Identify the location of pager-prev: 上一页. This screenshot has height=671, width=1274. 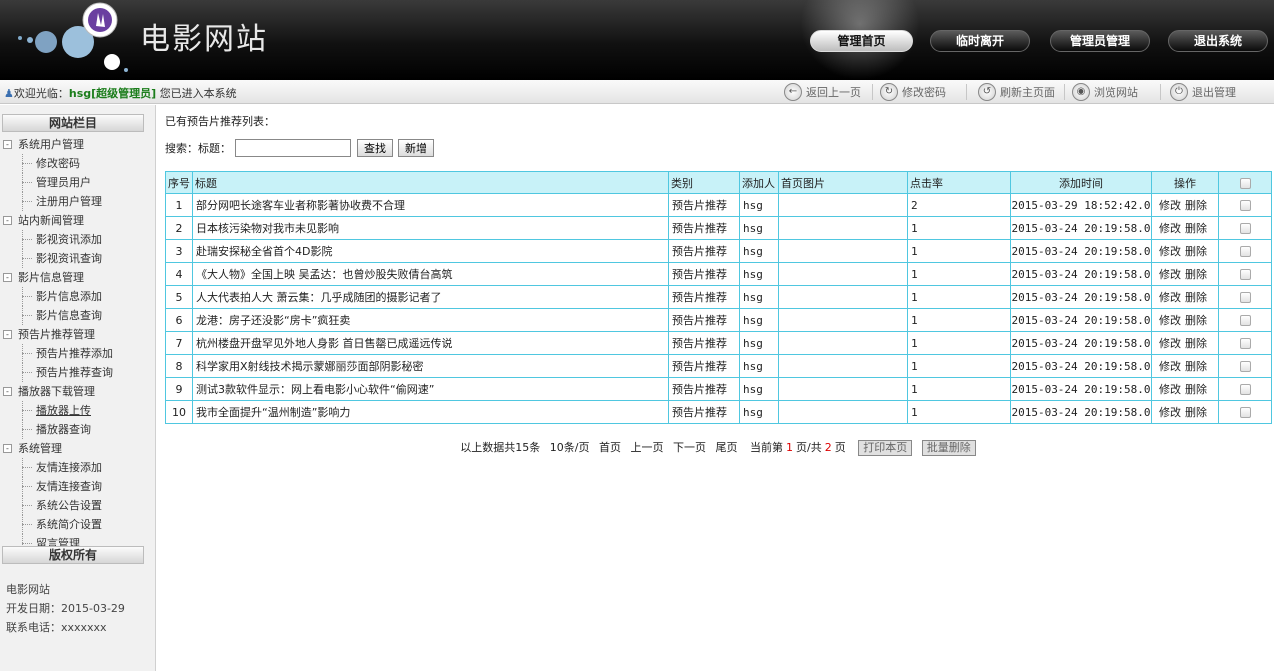
(646, 447).